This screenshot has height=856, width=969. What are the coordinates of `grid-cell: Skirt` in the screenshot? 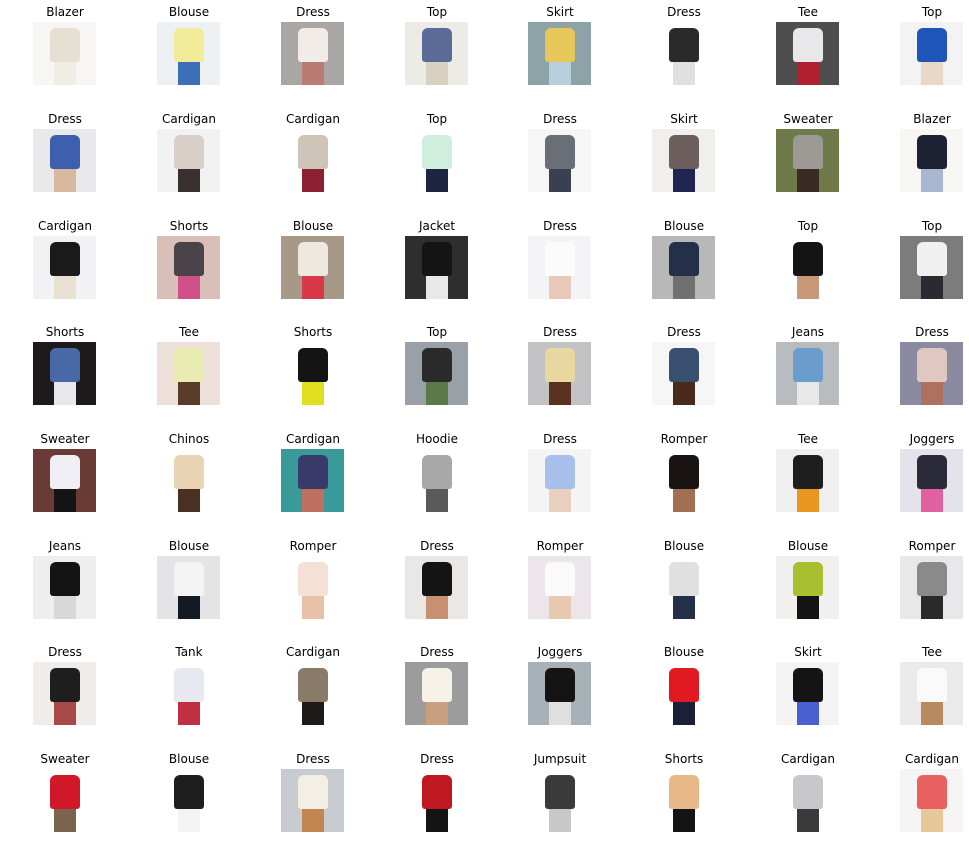 It's located at (684, 157).